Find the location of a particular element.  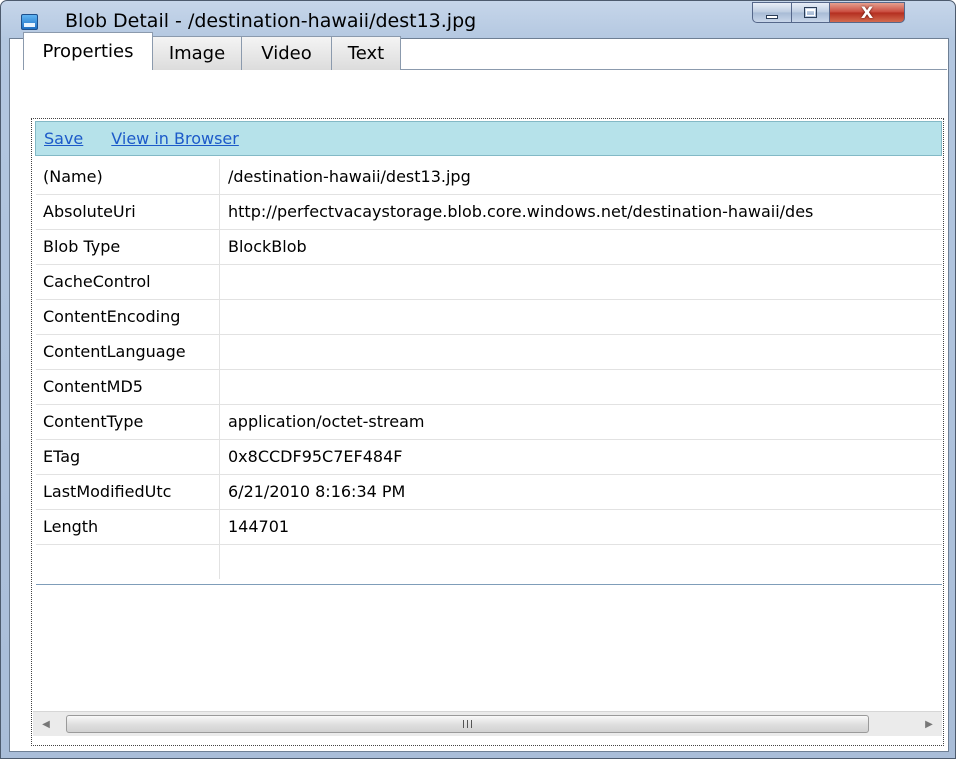

minimize-button is located at coordinates (772, 12).